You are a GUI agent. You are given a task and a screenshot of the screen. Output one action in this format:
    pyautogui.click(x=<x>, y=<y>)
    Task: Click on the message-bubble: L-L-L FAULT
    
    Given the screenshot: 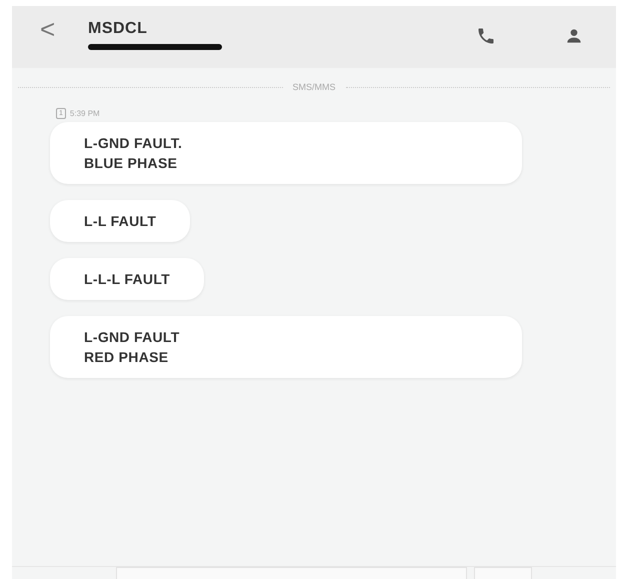 What is the action you would take?
    pyautogui.click(x=127, y=279)
    